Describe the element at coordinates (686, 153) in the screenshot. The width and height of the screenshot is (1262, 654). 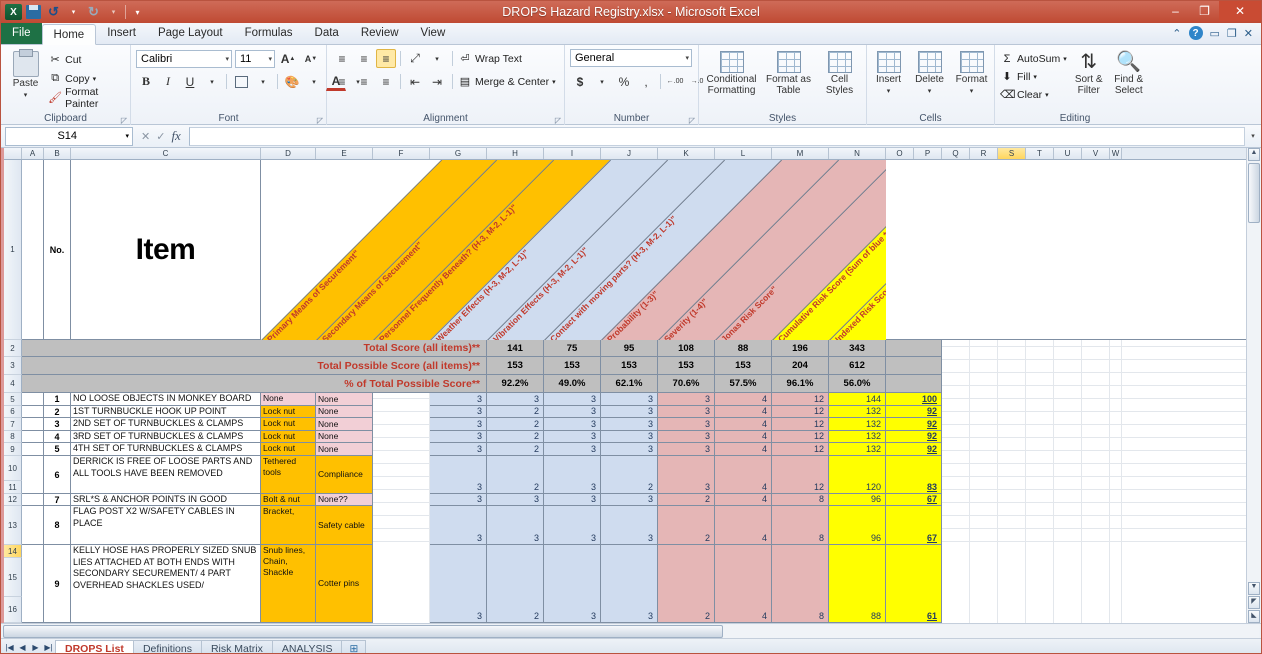
I see `column-header-K: K` at that location.